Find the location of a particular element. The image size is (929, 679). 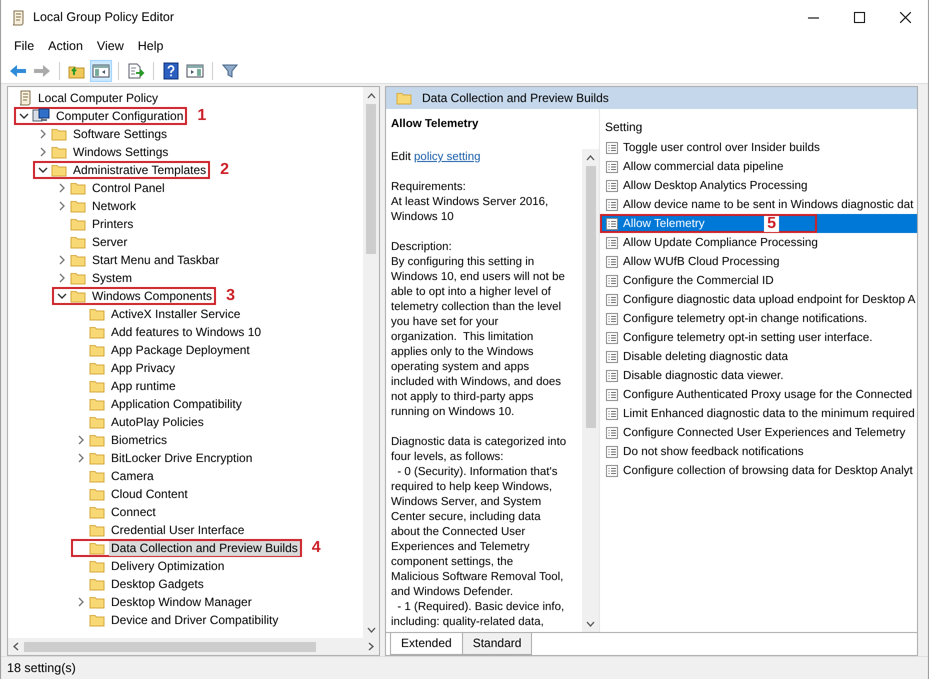

setting-row: Disable diagnostic data viewer. is located at coordinates (758, 375).